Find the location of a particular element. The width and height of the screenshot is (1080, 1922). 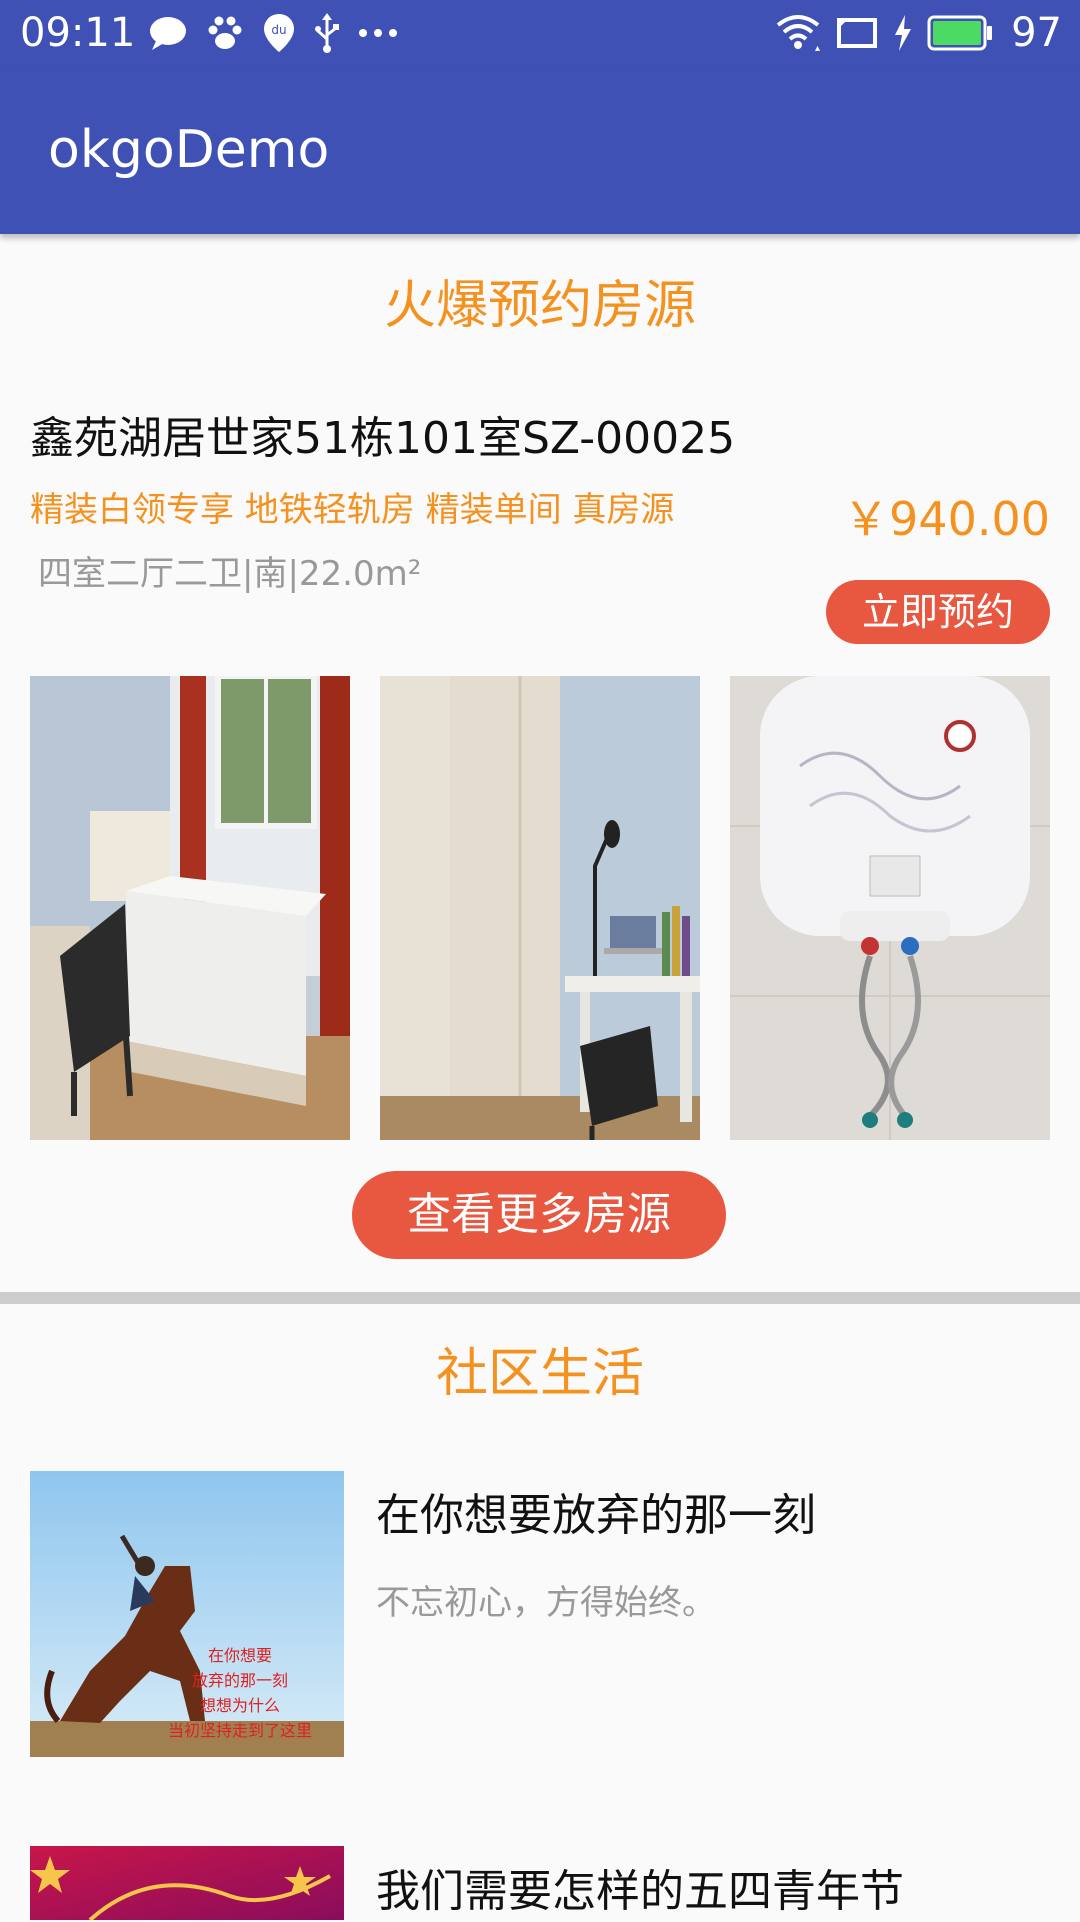

water-heater-photo is located at coordinates (890, 908).